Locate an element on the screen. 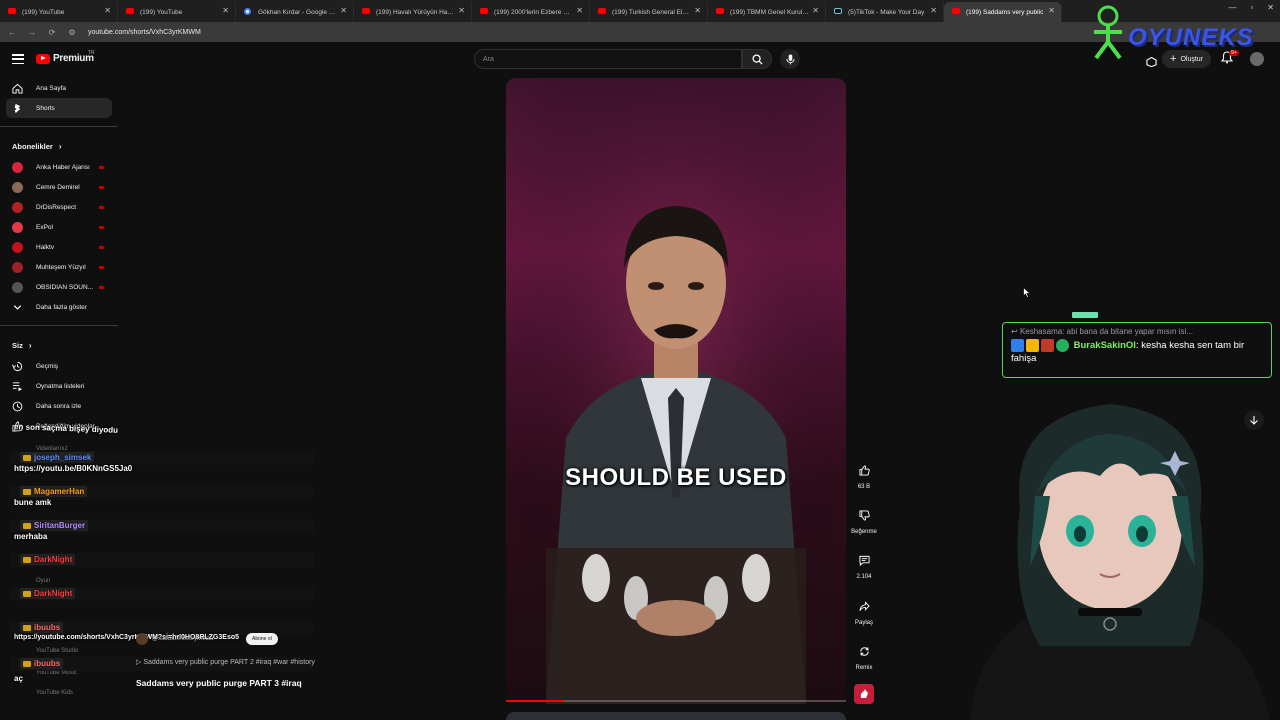 The height and width of the screenshot is (720, 1280). subscriptions-header: Abonelikler › is located at coordinates (59, 146).